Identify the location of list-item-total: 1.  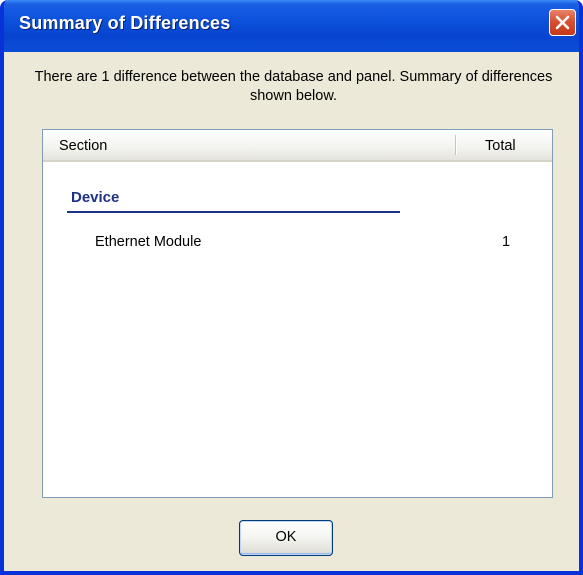
(506, 242).